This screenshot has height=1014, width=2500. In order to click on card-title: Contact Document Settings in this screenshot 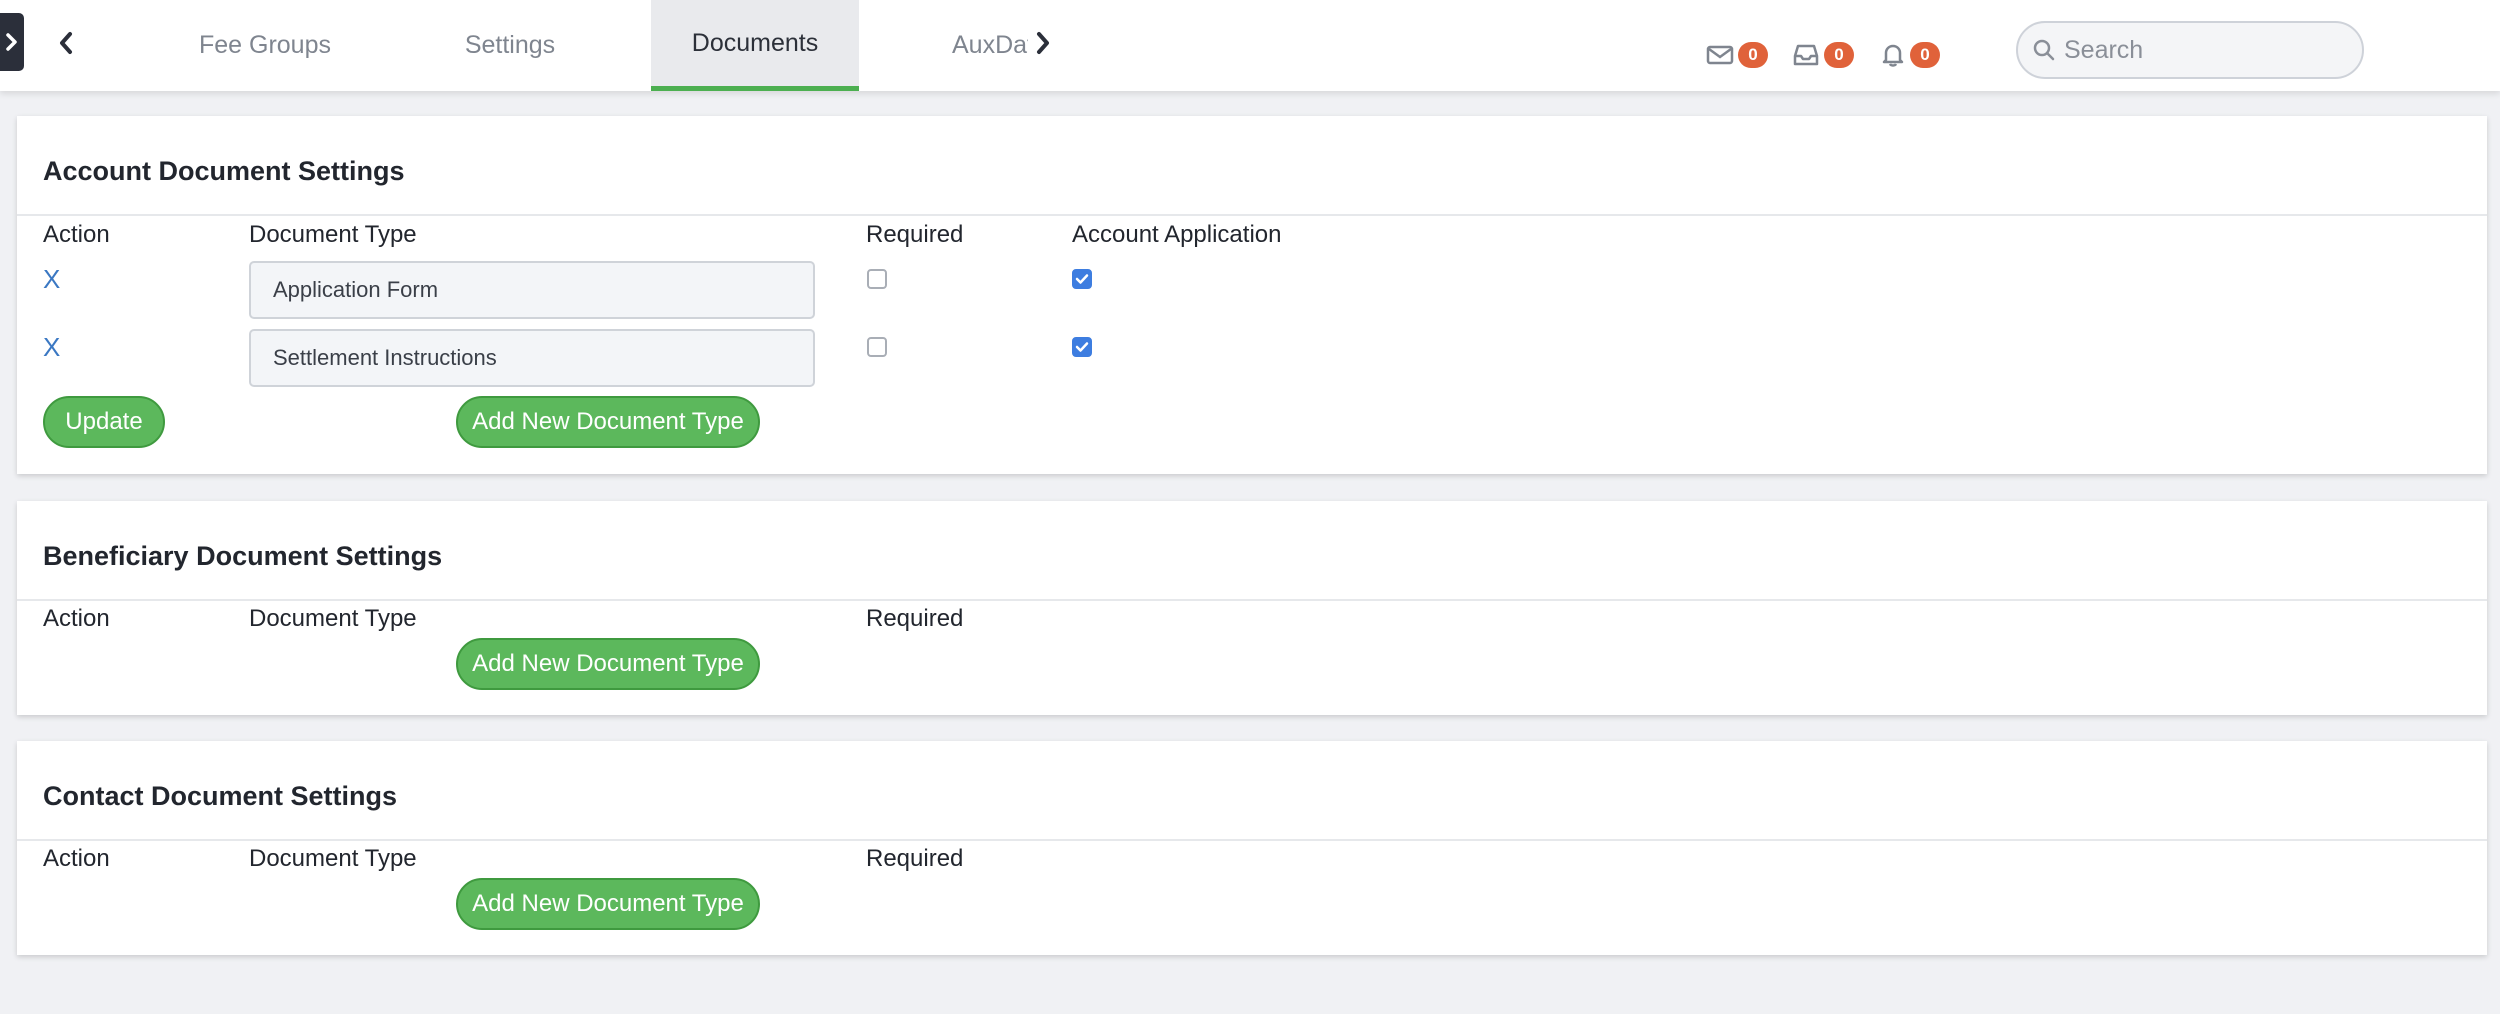, I will do `click(220, 796)`.